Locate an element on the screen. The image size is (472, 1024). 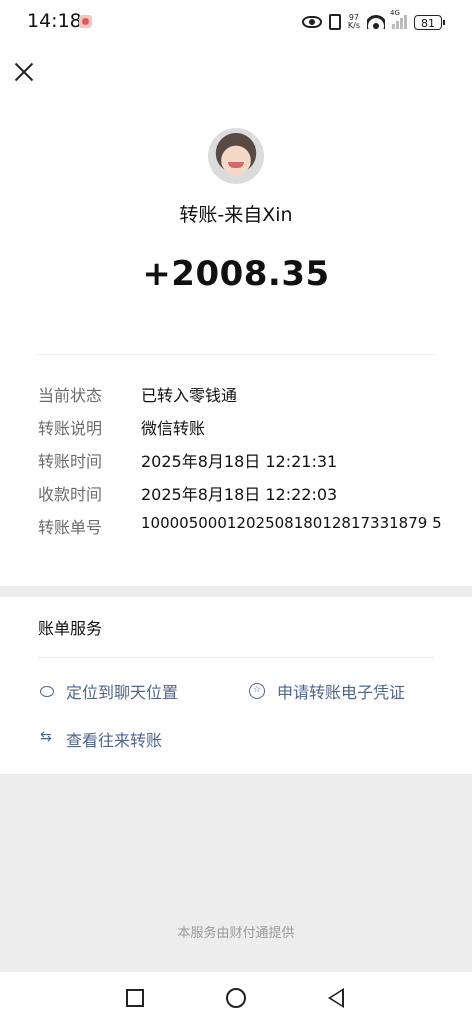
detail-row-transfer-id: 转账单号 100005000120250818012817331879 5 is located at coordinates (248, 526).